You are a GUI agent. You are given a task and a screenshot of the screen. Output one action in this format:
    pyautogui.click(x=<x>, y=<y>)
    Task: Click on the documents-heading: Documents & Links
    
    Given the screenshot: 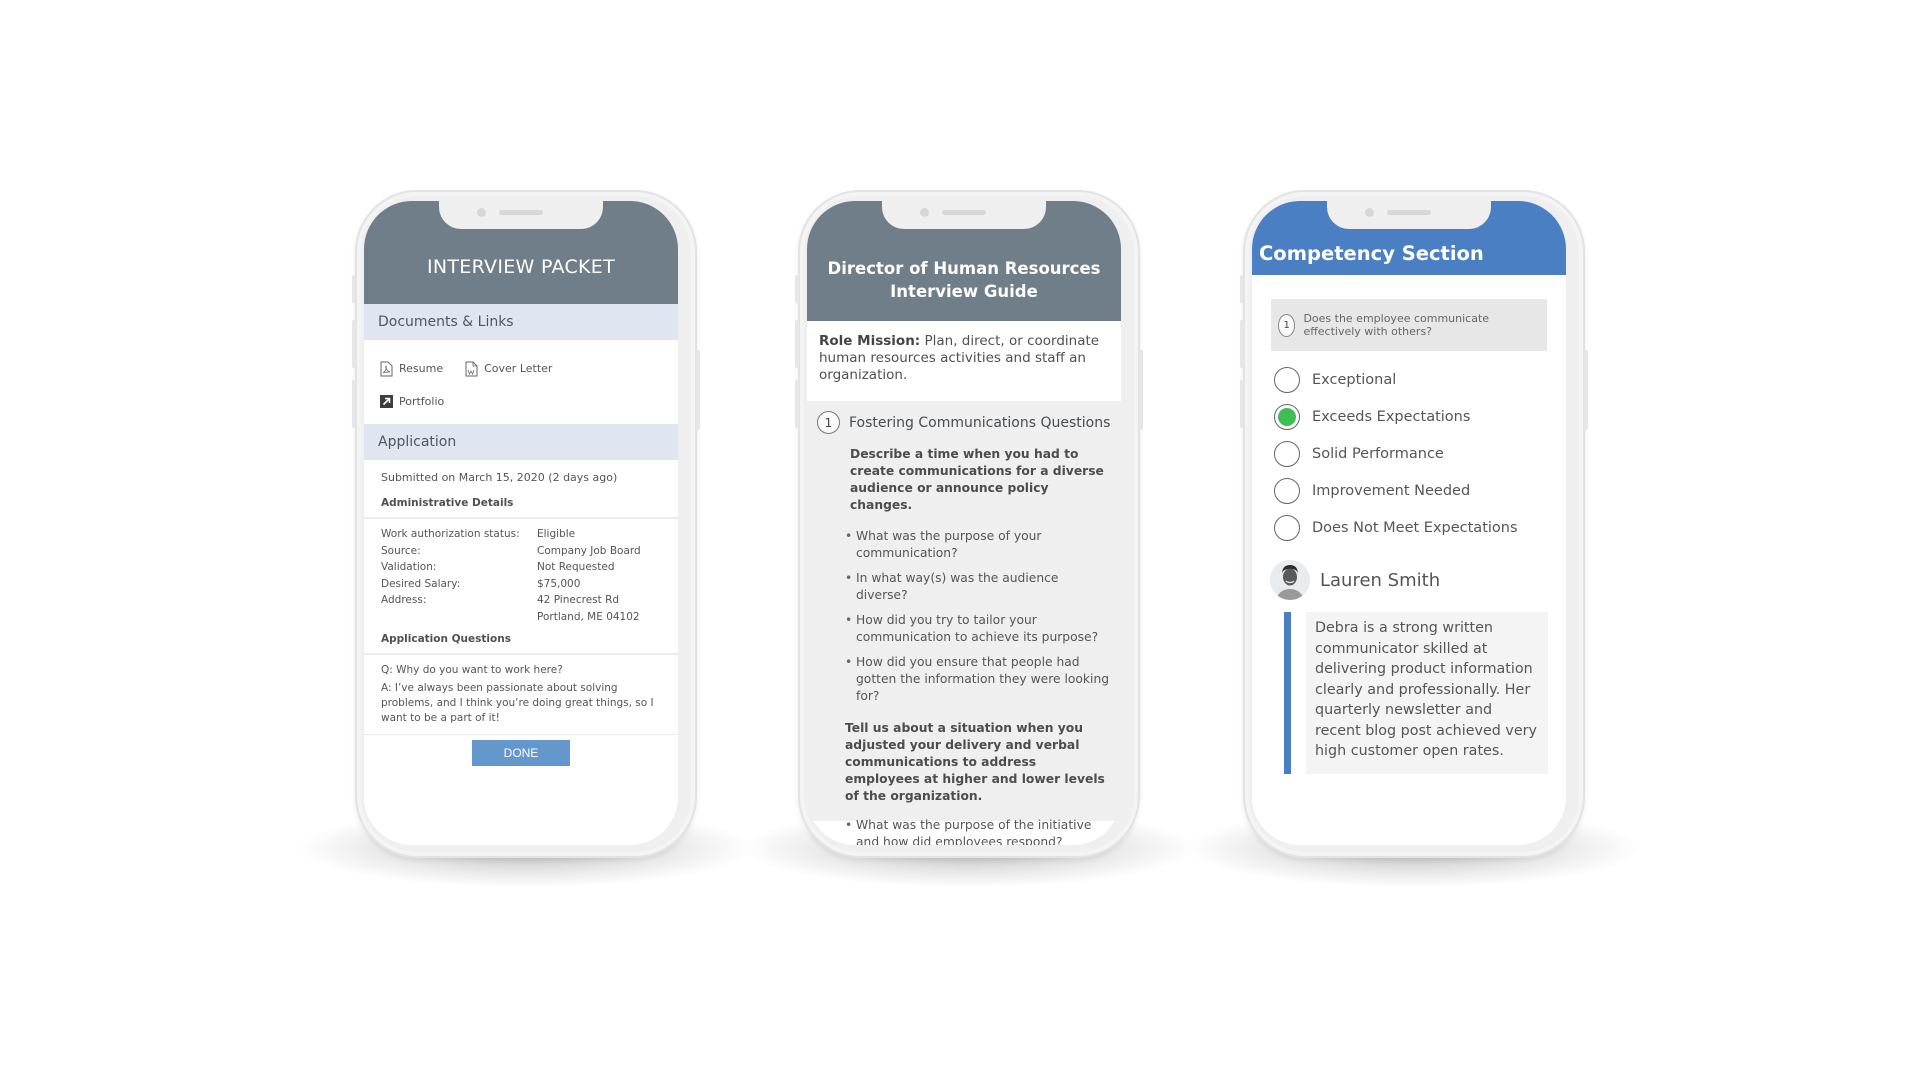 What is the action you would take?
    pyautogui.click(x=521, y=322)
    